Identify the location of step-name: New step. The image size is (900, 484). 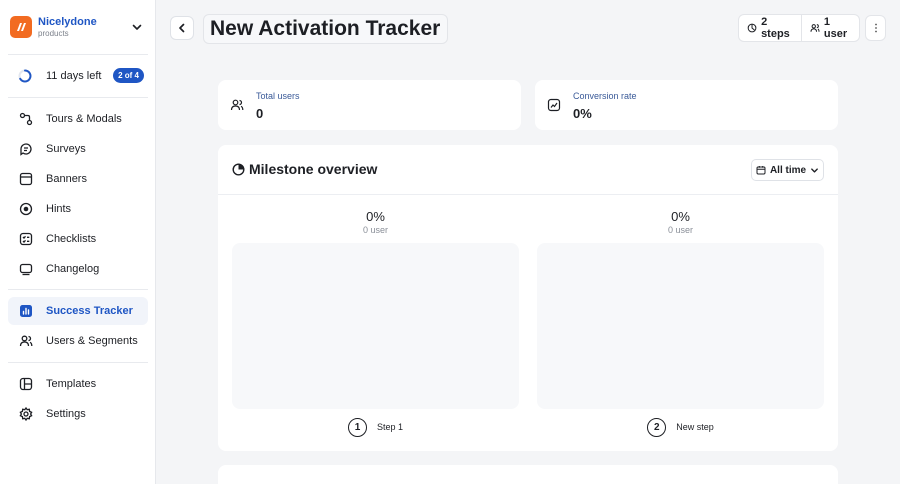
(695, 427).